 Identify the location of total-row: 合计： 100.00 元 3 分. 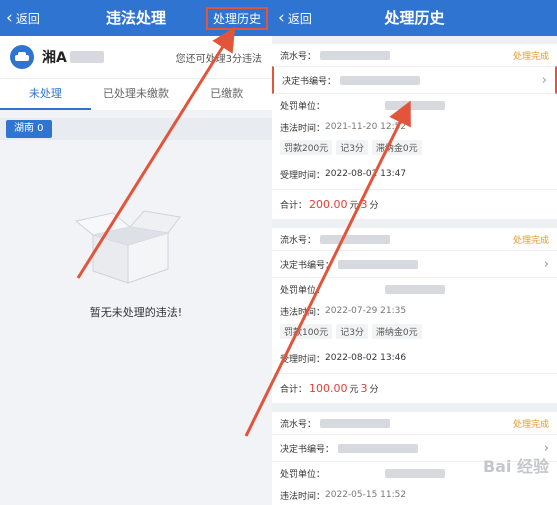
(414, 388).